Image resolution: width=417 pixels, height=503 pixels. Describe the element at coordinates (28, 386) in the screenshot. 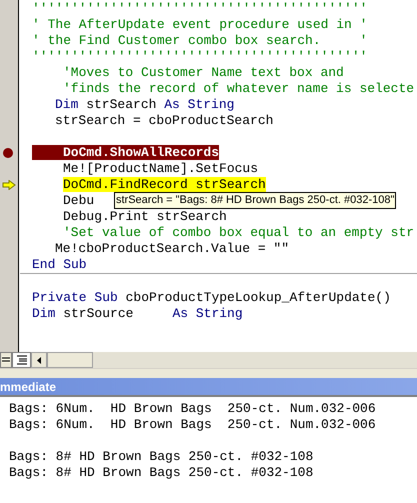

I see `pane-title: mmediate` at that location.